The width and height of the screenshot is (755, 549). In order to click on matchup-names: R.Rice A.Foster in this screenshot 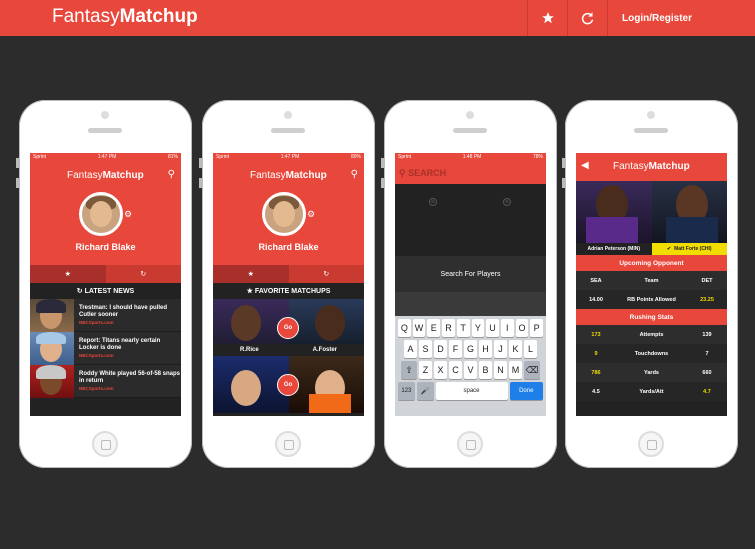, I will do `click(288, 350)`.